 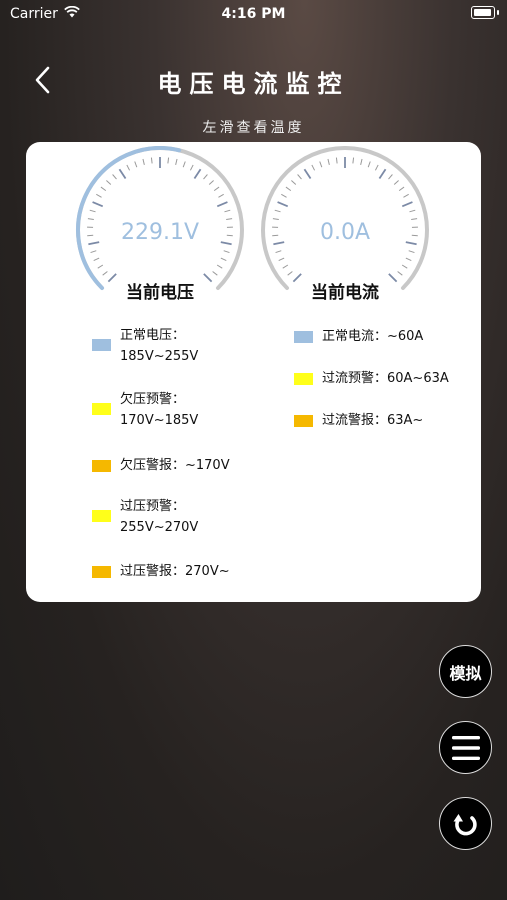 What do you see at coordinates (253, 128) in the screenshot?
I see `swipe-hint: 左滑查看温度` at bounding box center [253, 128].